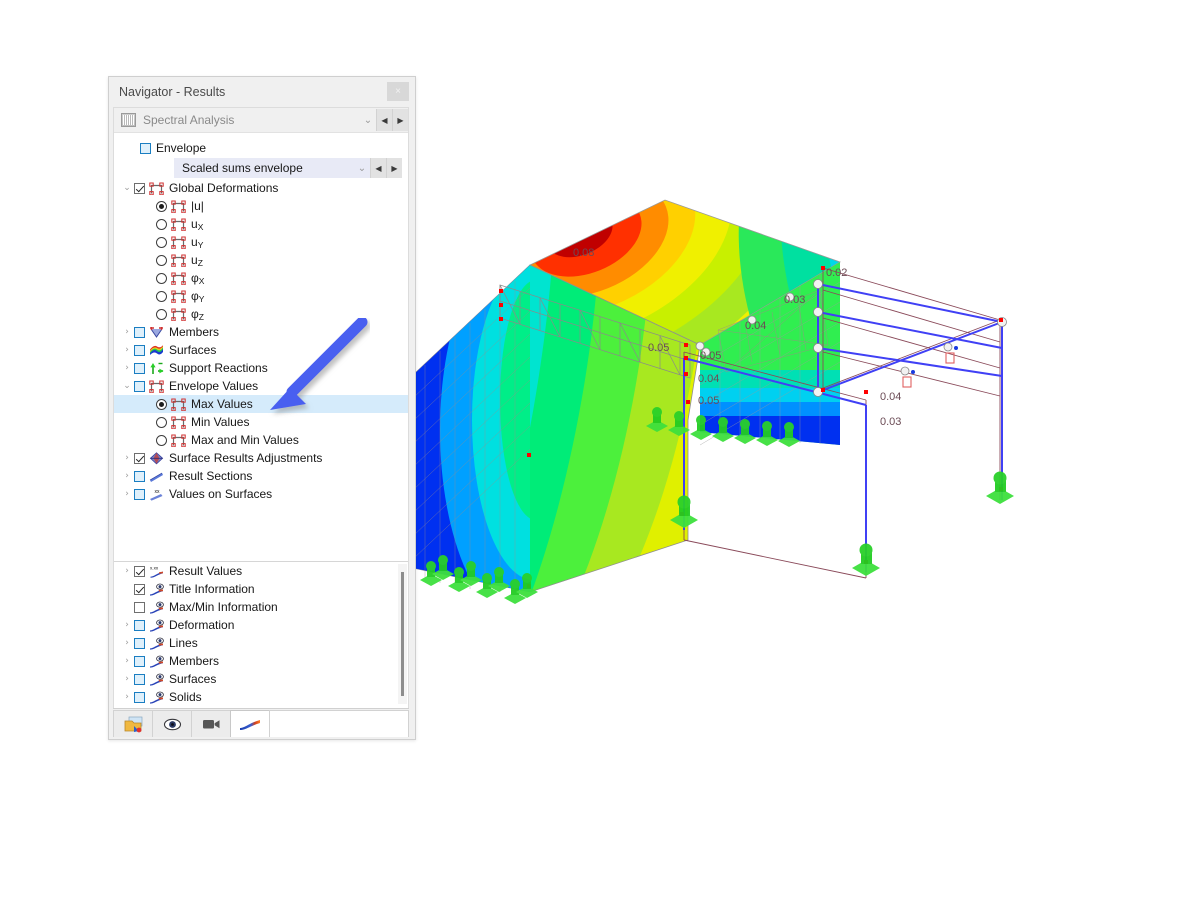 The image size is (1200, 900). I want to click on tree-item-lines: › Lines, so click(261, 643).